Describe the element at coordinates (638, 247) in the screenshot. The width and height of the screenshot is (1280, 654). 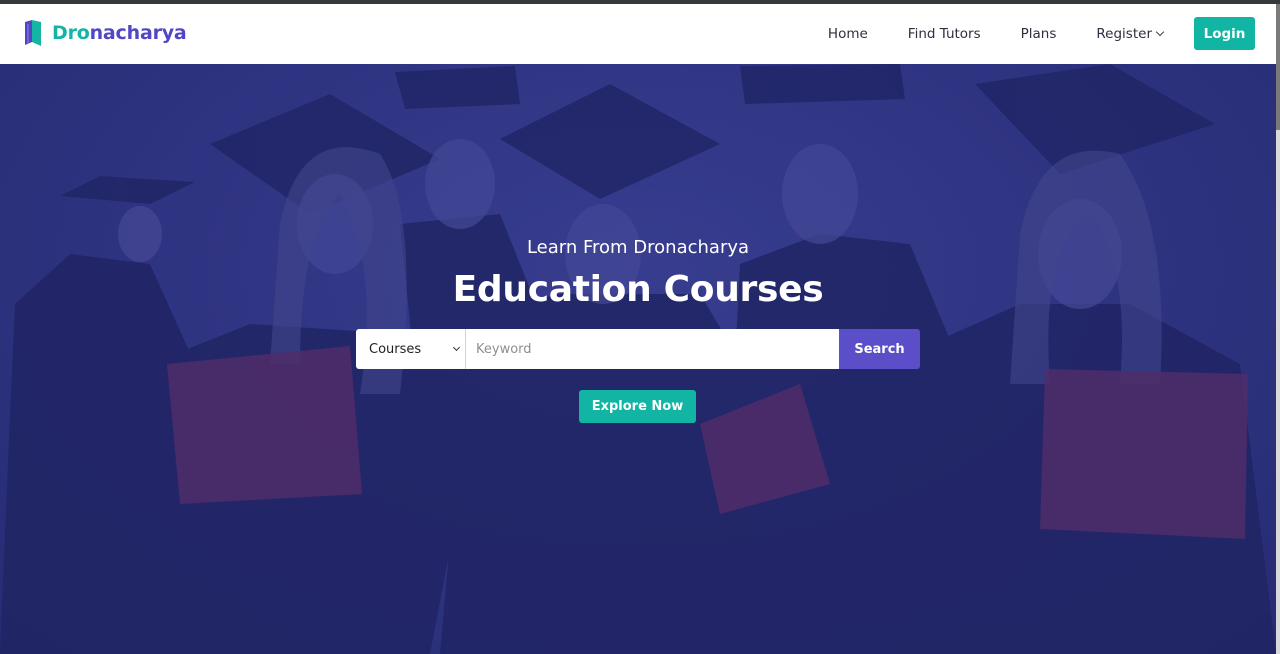
I see `hero-kicker: Learn From Dronacharya` at that location.